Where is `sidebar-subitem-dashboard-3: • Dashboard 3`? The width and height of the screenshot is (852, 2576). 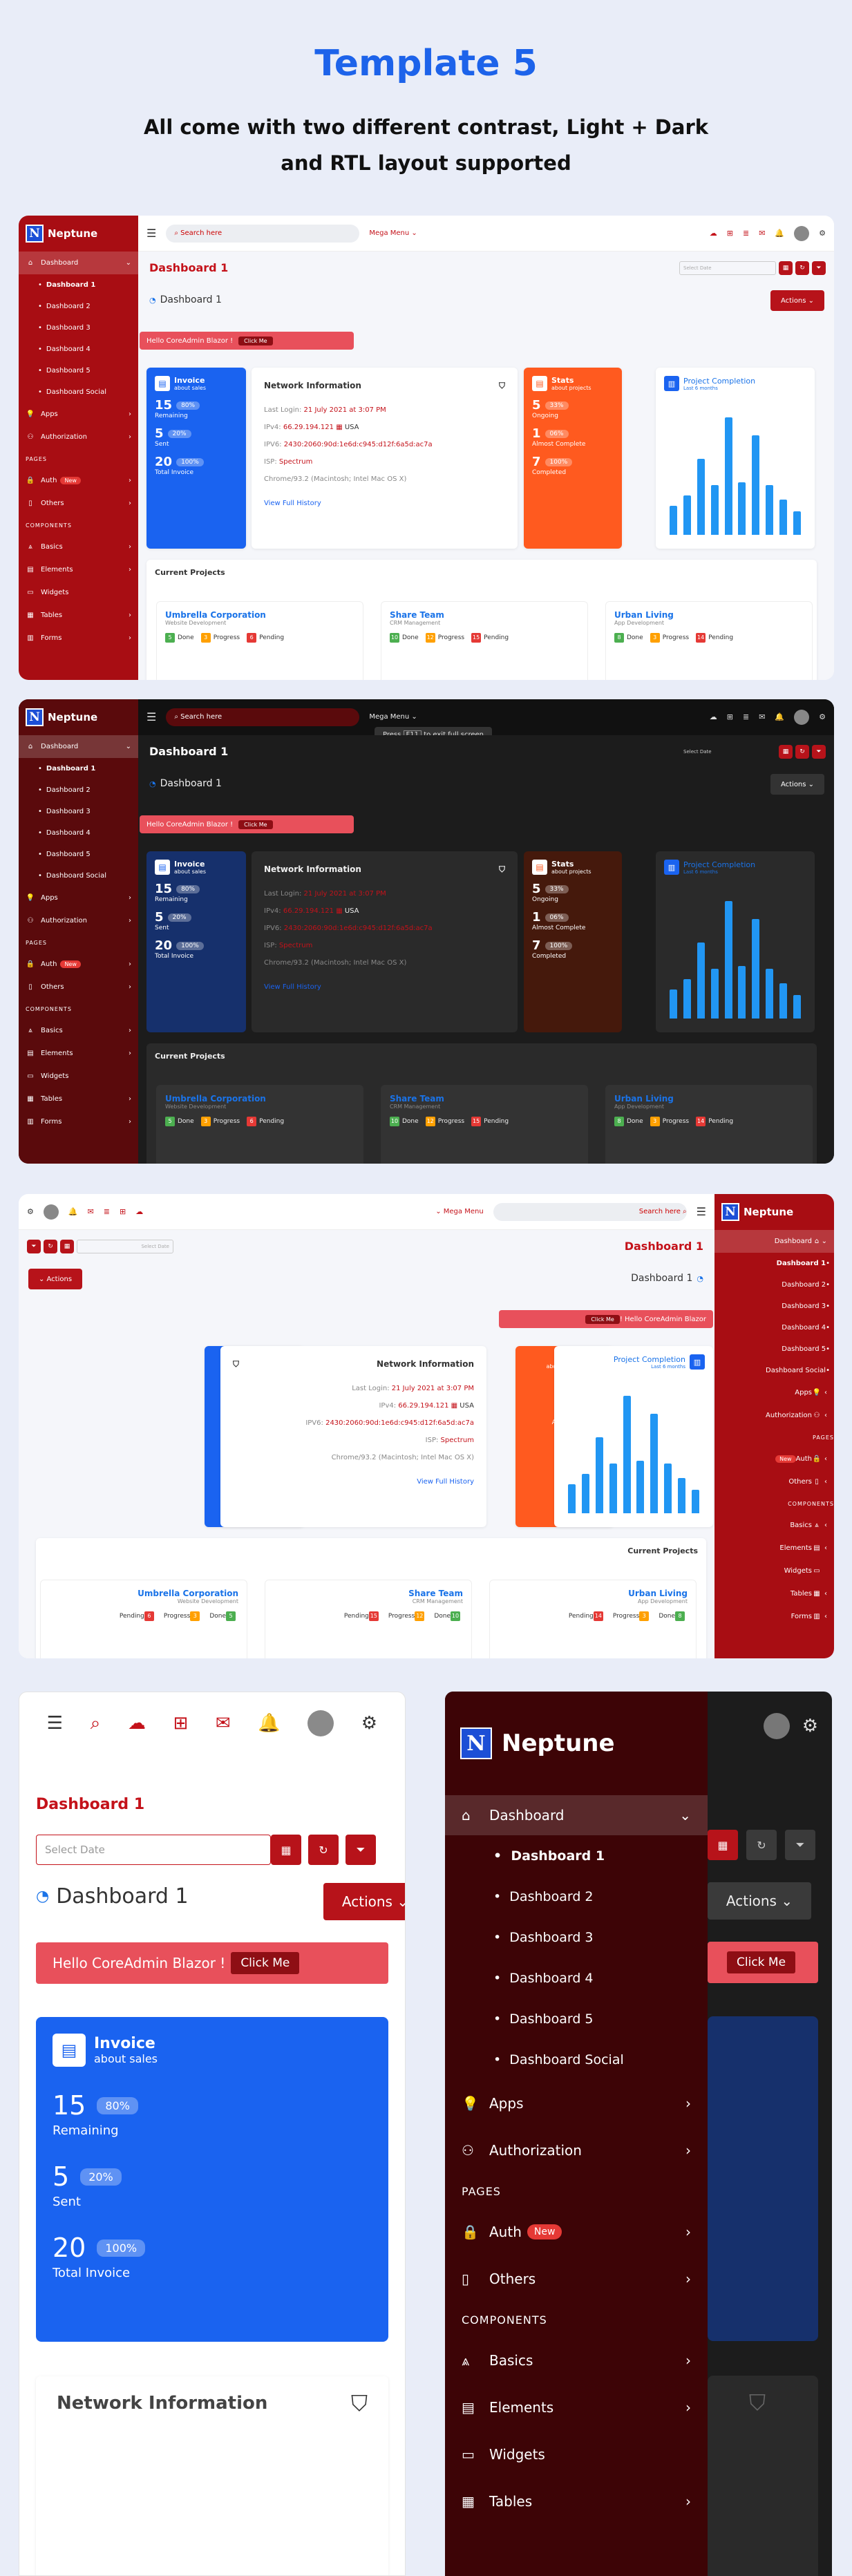 sidebar-subitem-dashboard-3: • Dashboard 3 is located at coordinates (576, 1937).